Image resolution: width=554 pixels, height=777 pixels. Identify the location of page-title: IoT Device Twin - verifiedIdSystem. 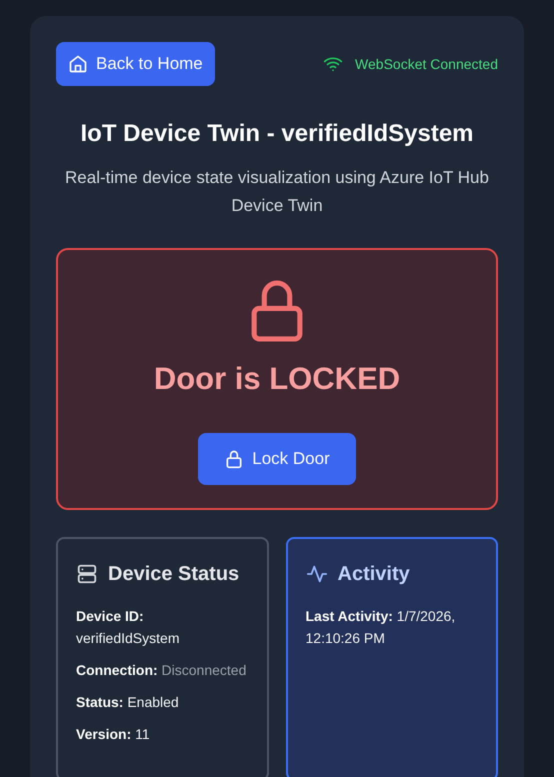
(277, 134).